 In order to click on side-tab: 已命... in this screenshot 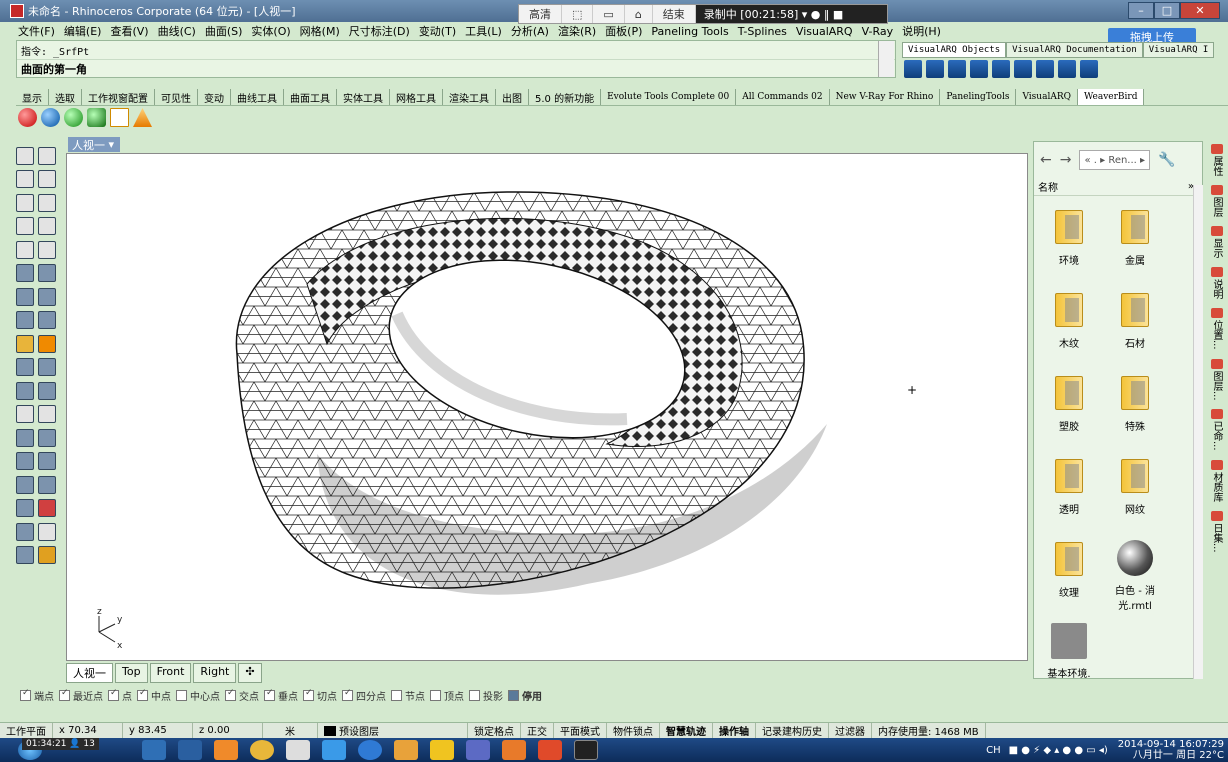, I will do `click(1216, 430)`.